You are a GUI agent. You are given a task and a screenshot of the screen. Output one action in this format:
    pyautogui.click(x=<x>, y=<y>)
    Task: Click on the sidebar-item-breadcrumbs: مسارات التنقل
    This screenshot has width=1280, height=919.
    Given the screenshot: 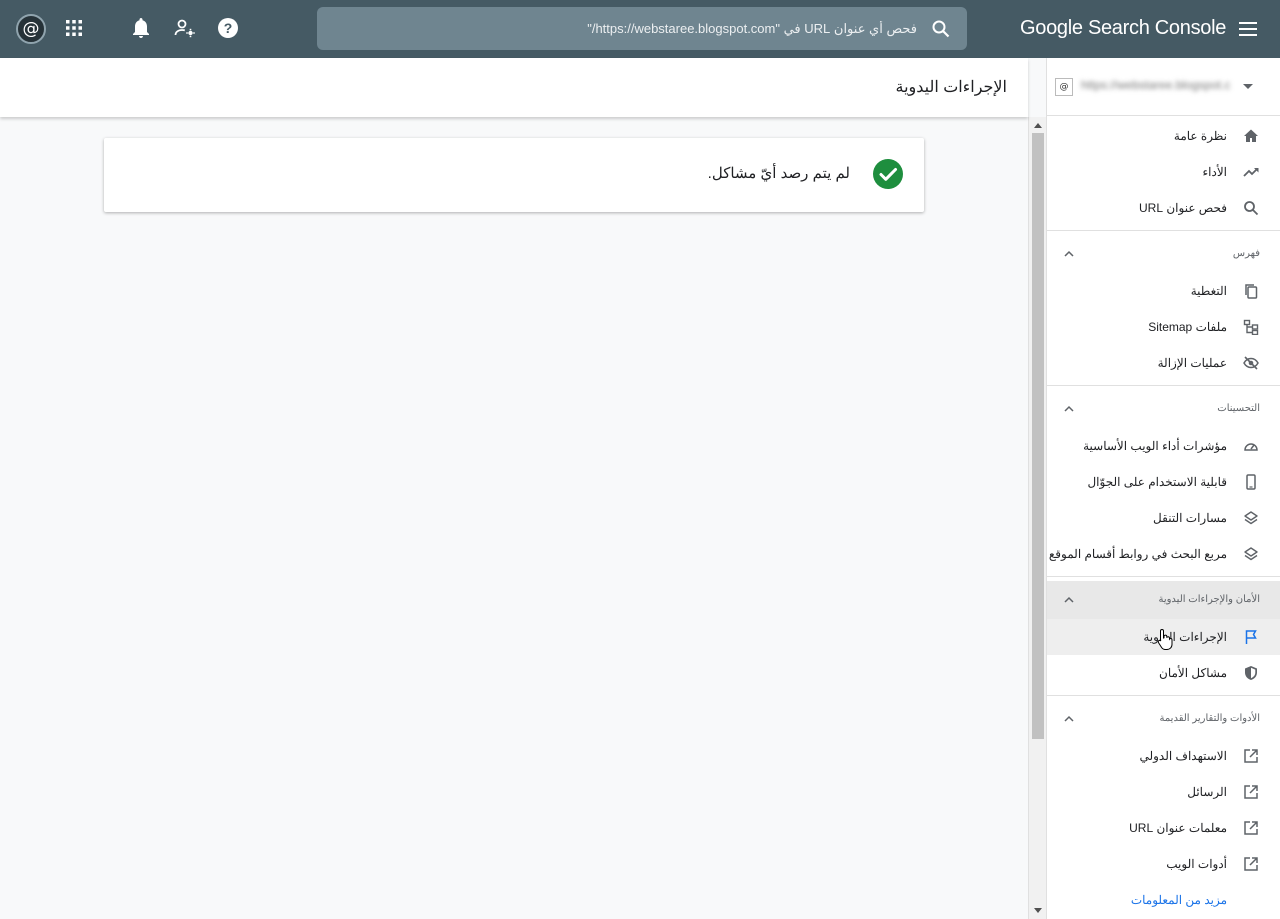 What is the action you would take?
    pyautogui.click(x=1163, y=518)
    